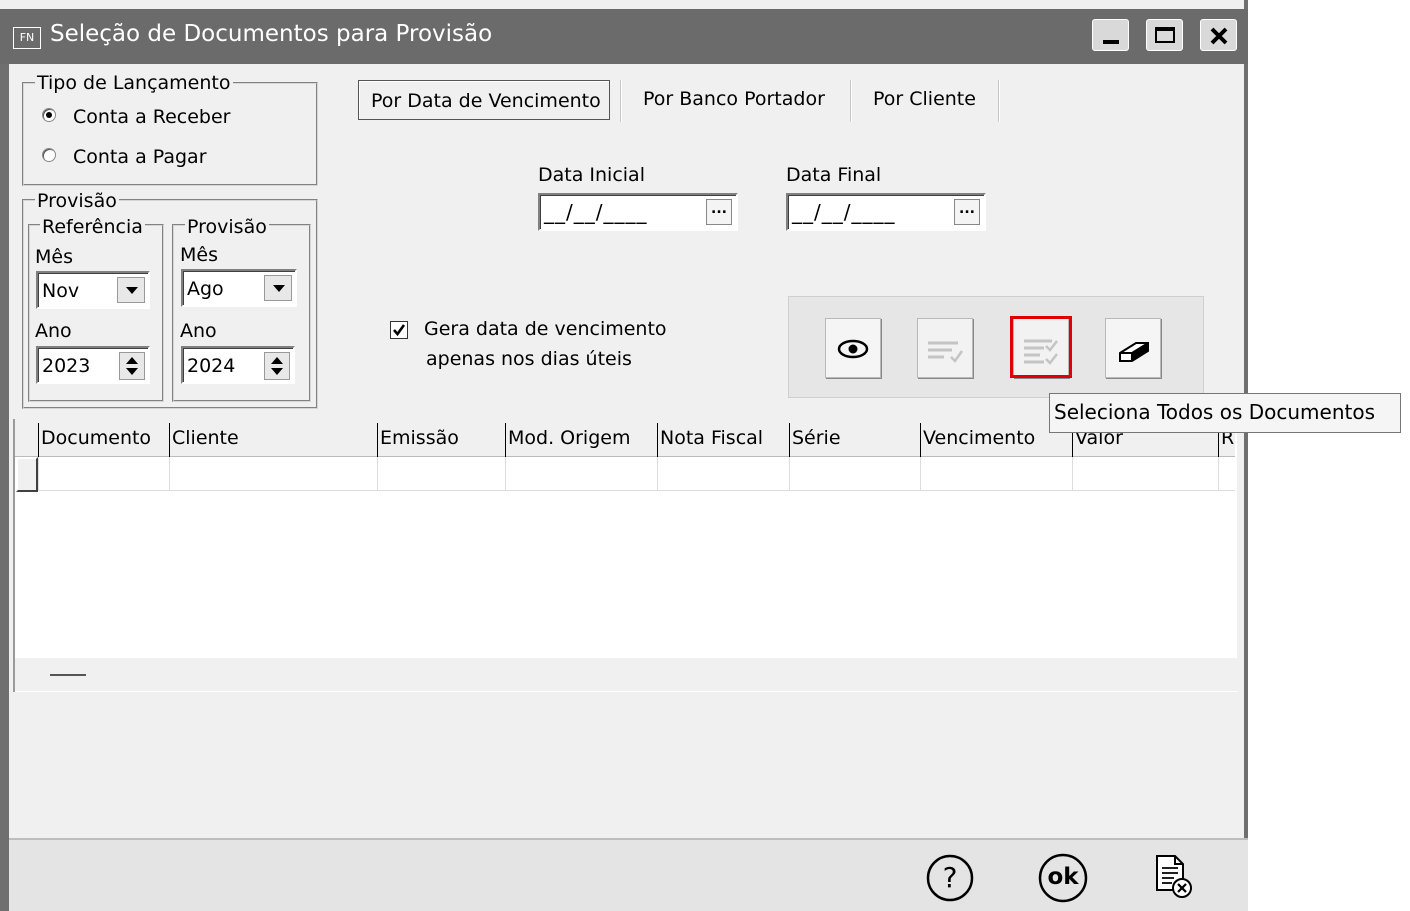 The image size is (1410, 911). I want to click on data-final-label: Data Final, so click(834, 175).